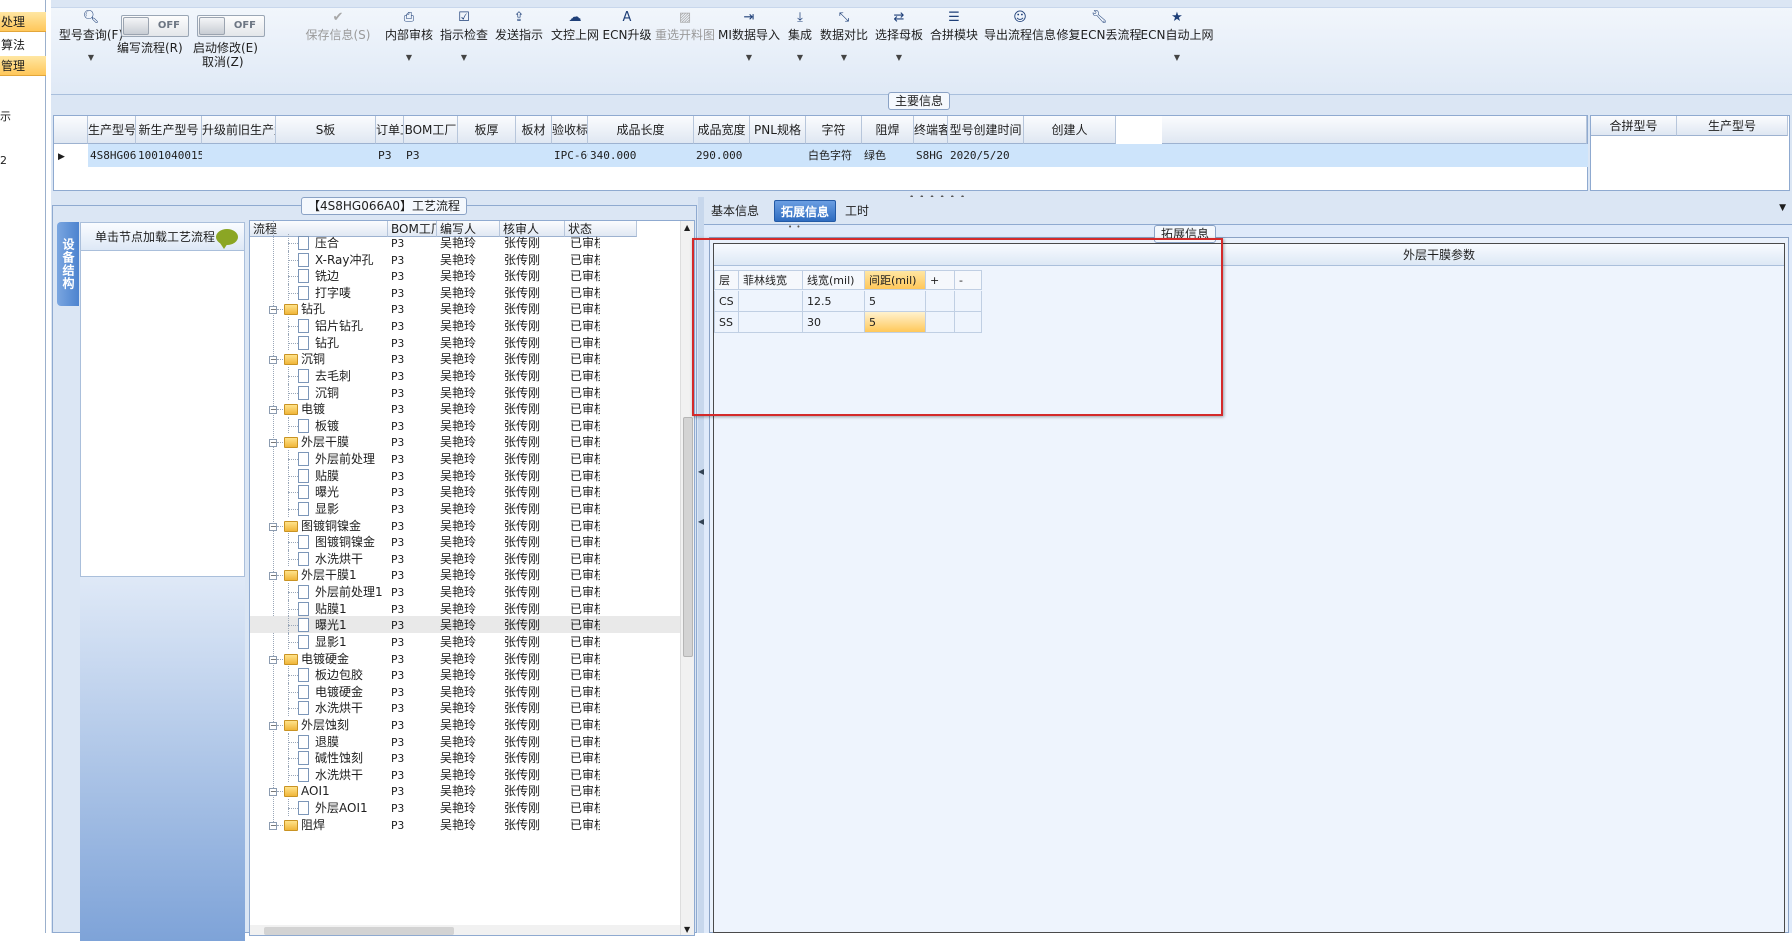  Describe the element at coordinates (465, 458) in the screenshot. I see `tree-row-step: 外层前处理P3吴艳玲张传刚已审核` at that location.